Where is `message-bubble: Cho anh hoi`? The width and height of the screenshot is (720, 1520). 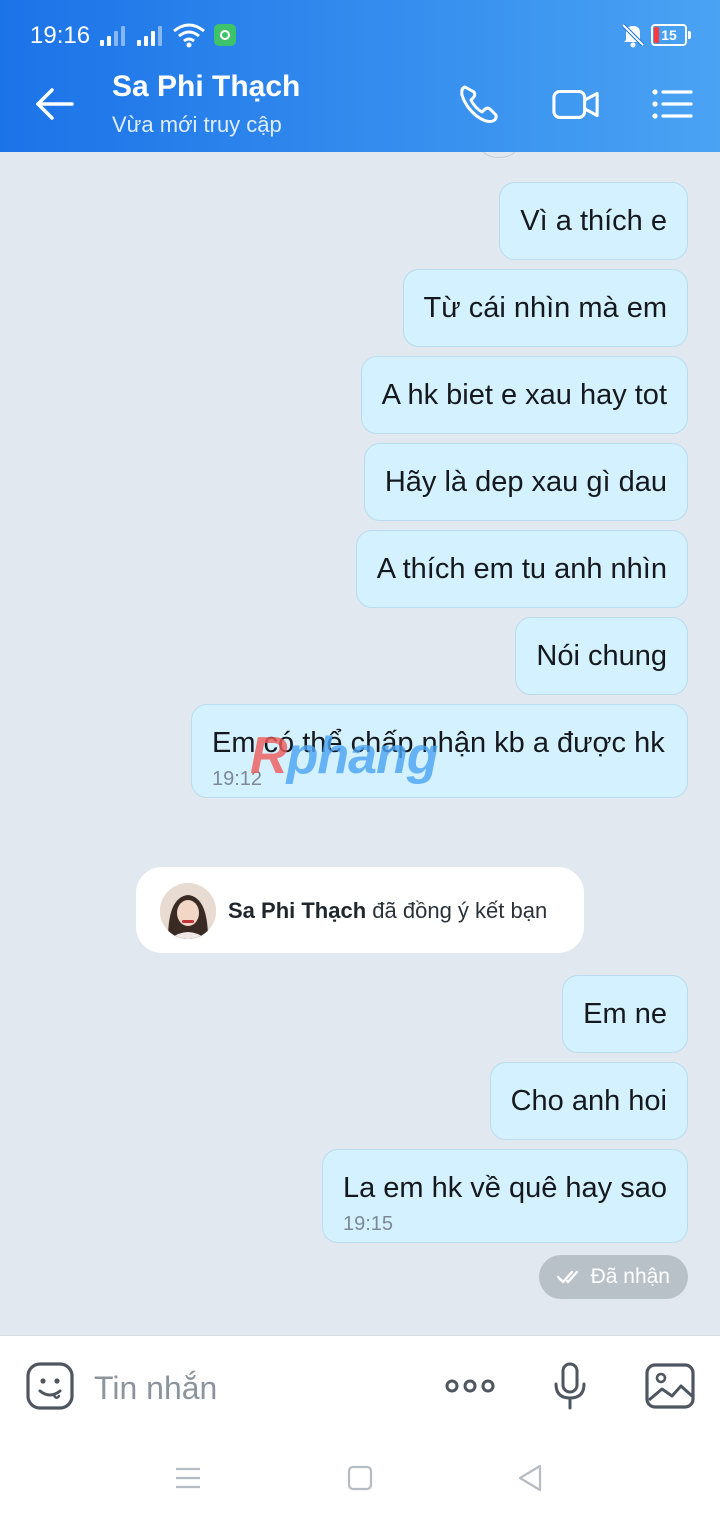
message-bubble: Cho anh hoi is located at coordinates (588, 1101).